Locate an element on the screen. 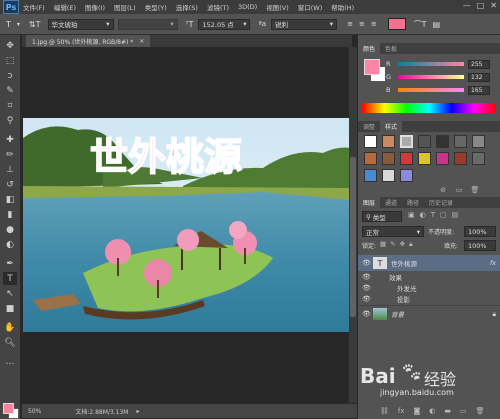 Image resolution: width=500 pixels, height=419 pixels. zoom-level: 50% is located at coordinates (34, 411).